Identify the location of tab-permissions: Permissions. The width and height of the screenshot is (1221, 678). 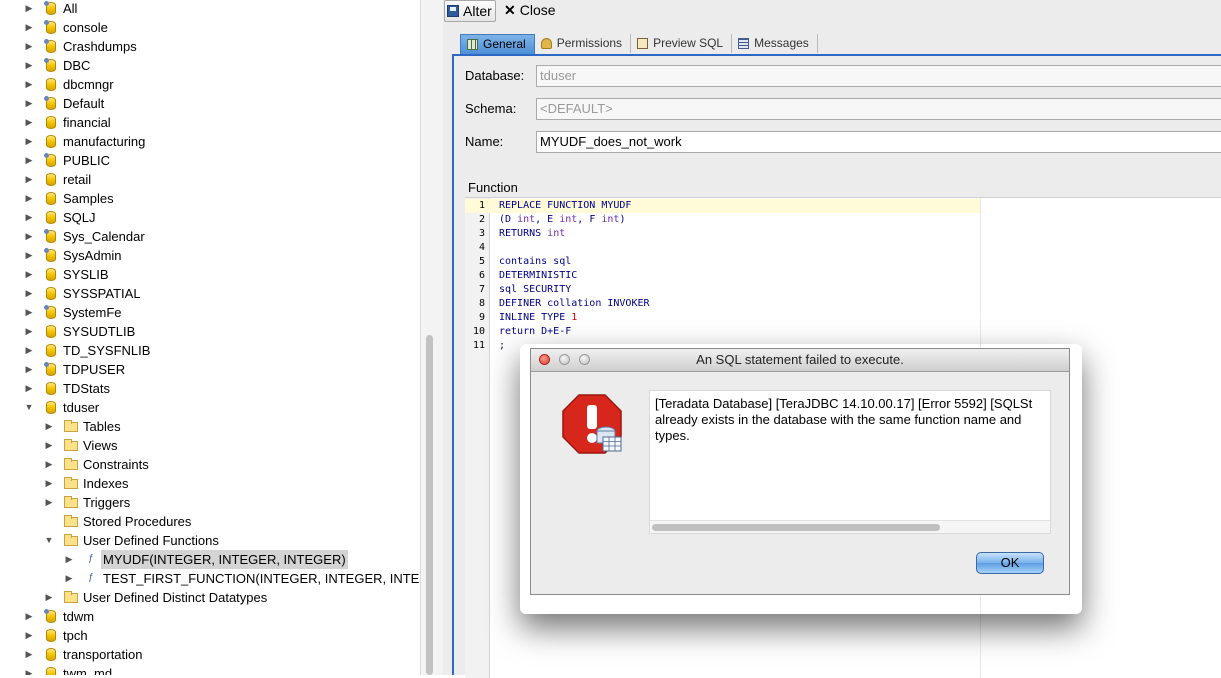
(583, 43).